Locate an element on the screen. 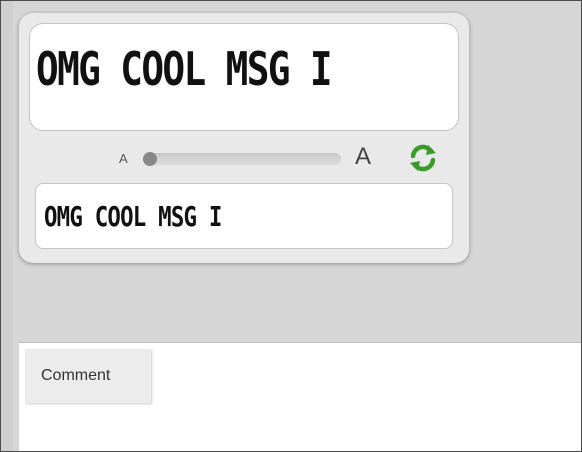  comment-tab-label: Comment is located at coordinates (76, 375).